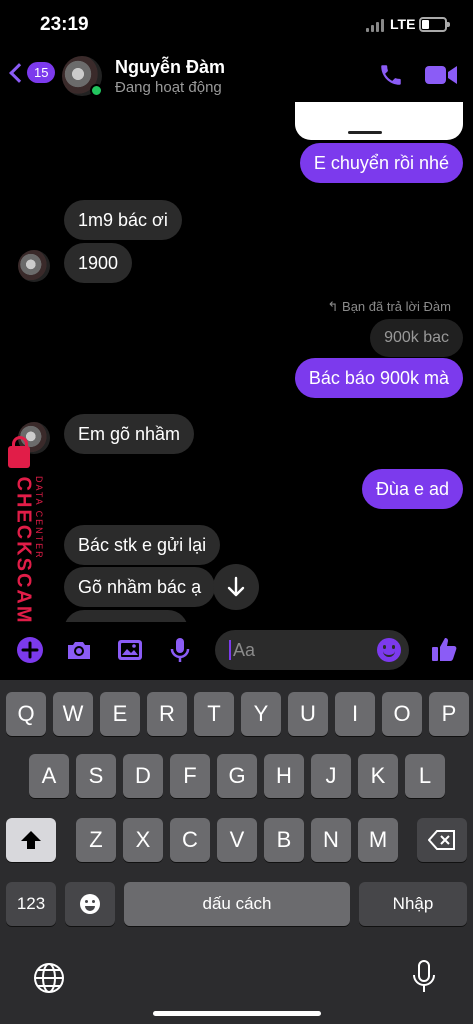  I want to click on phone-icon, so click(391, 75).